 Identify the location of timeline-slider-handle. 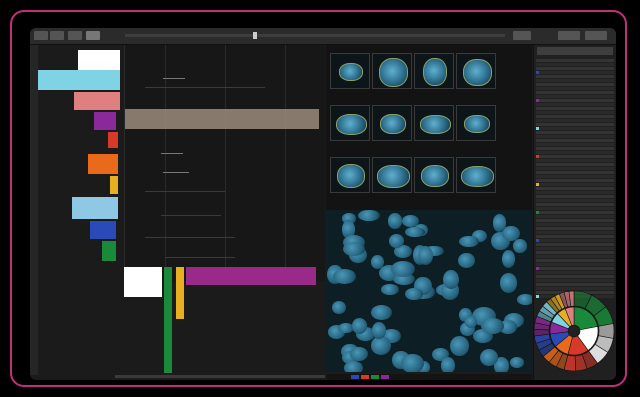
(254, 35).